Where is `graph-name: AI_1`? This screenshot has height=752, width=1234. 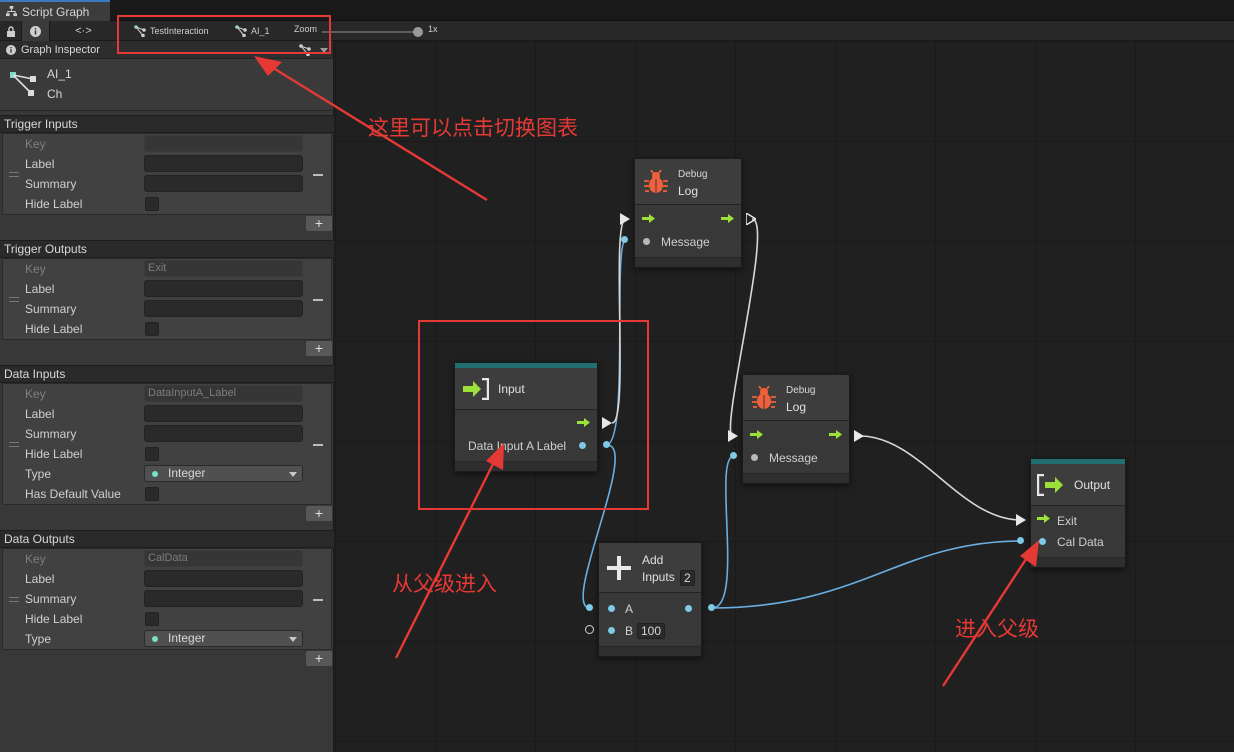 graph-name: AI_1 is located at coordinates (59, 74).